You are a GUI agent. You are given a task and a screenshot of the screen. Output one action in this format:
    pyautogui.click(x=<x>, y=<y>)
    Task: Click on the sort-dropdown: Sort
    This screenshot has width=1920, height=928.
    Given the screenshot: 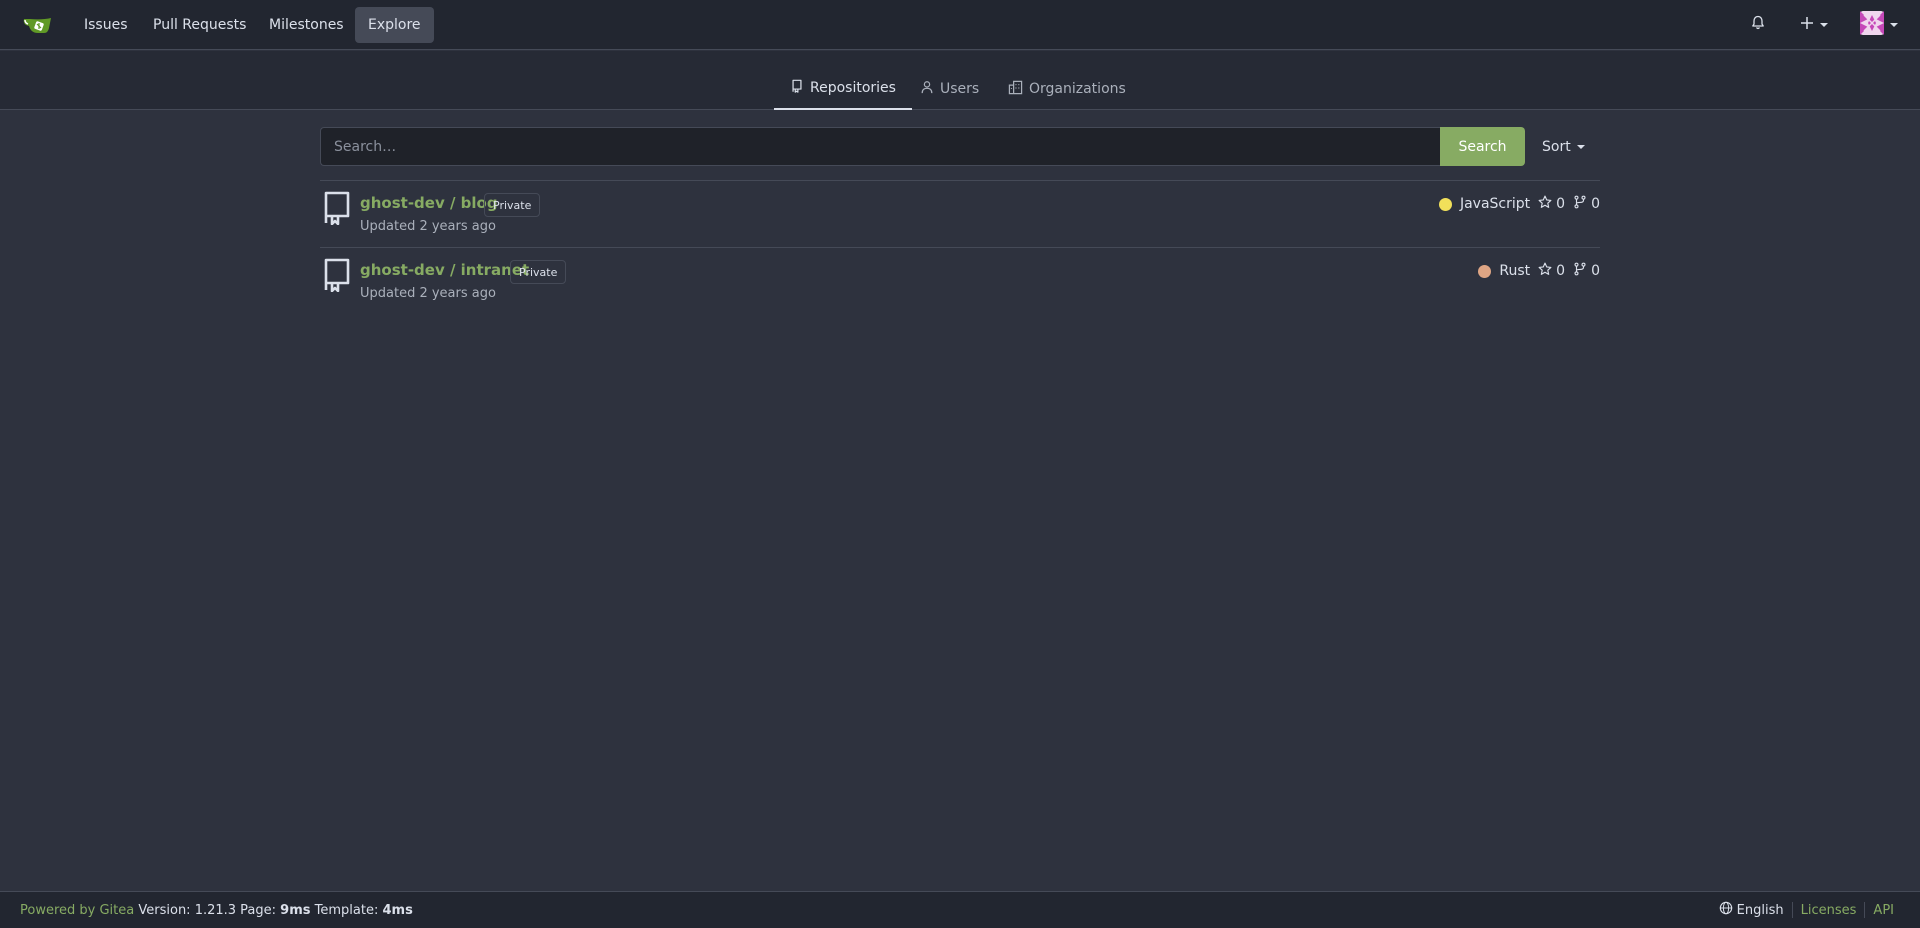 What is the action you would take?
    pyautogui.click(x=1563, y=146)
    